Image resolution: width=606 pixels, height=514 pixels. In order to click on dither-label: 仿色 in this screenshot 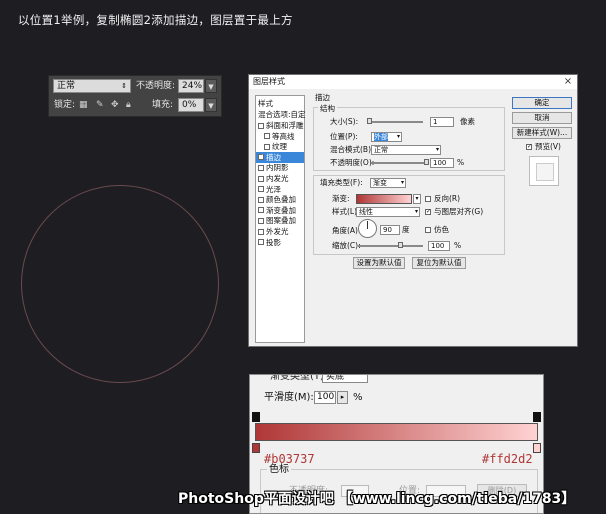, I will do `click(441, 229)`.